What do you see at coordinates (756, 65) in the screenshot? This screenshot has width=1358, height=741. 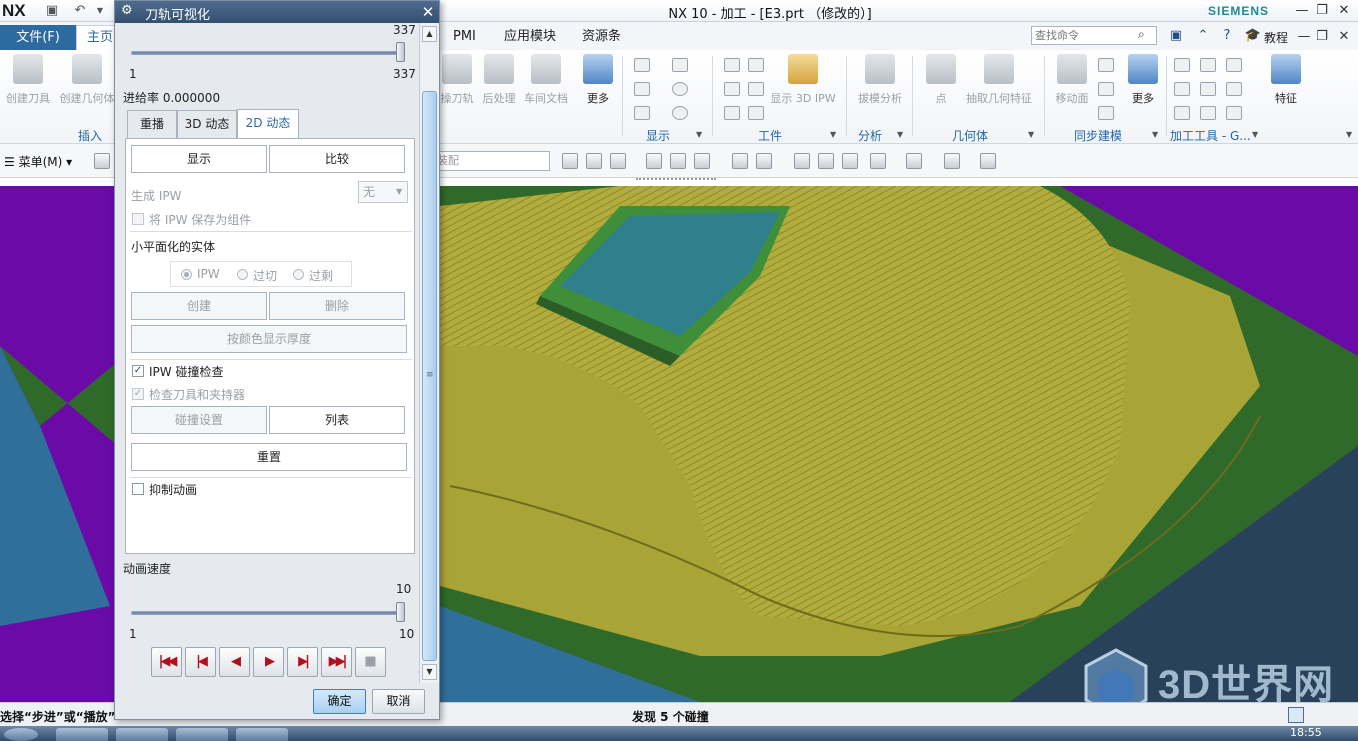 I see `workpiece-b-icon` at bounding box center [756, 65].